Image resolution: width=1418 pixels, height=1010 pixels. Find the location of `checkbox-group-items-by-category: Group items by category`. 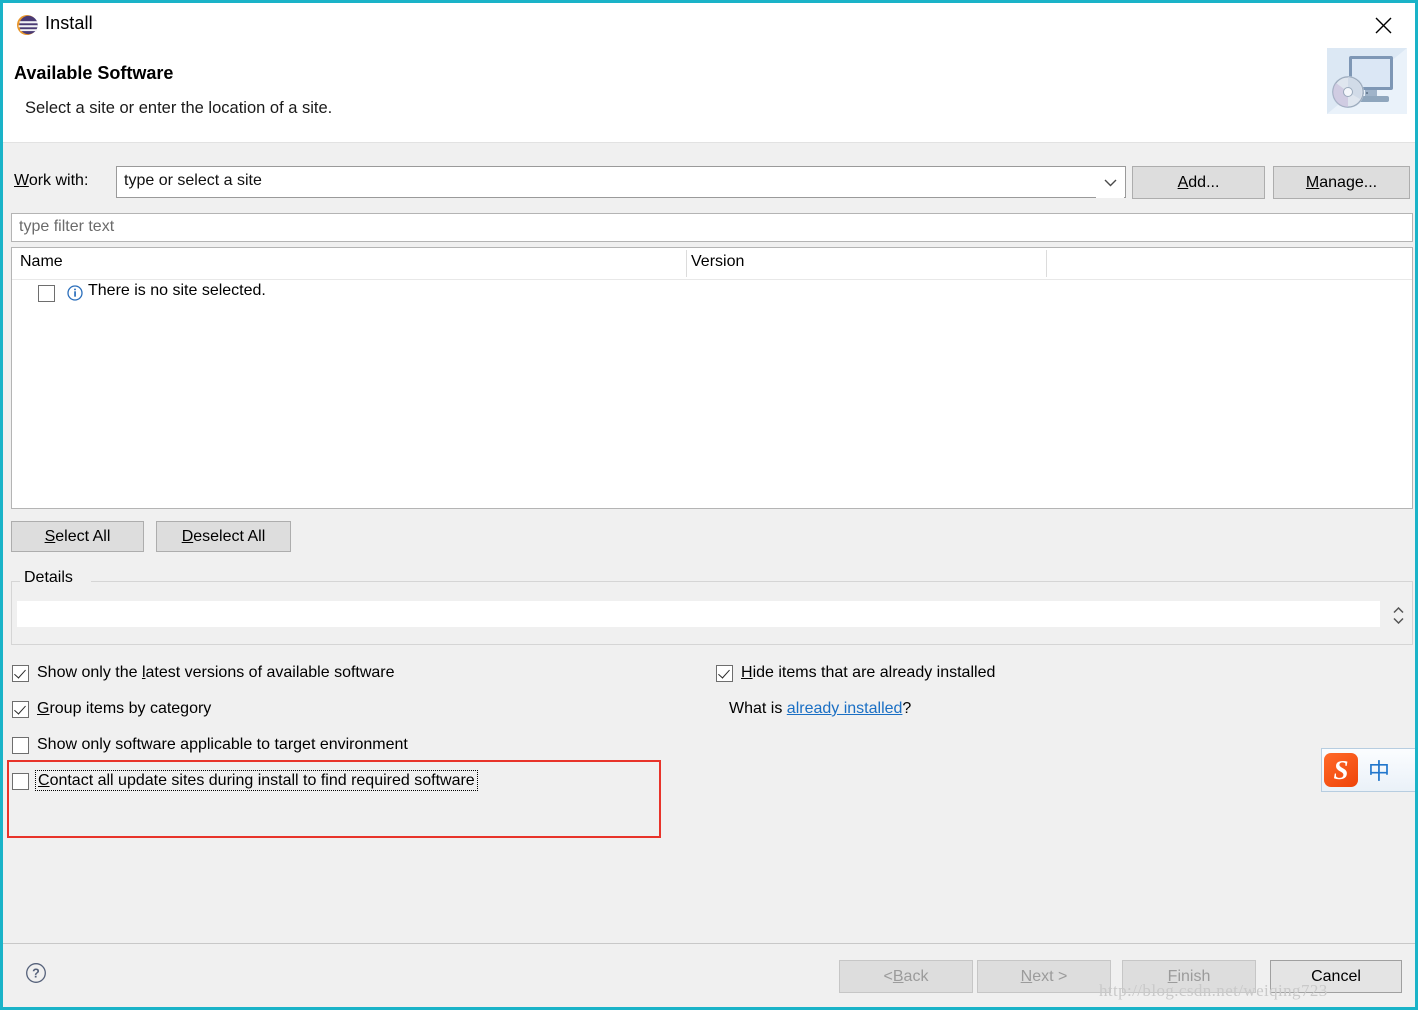

checkbox-group-items-by-category: Group items by category is located at coordinates (111, 709).